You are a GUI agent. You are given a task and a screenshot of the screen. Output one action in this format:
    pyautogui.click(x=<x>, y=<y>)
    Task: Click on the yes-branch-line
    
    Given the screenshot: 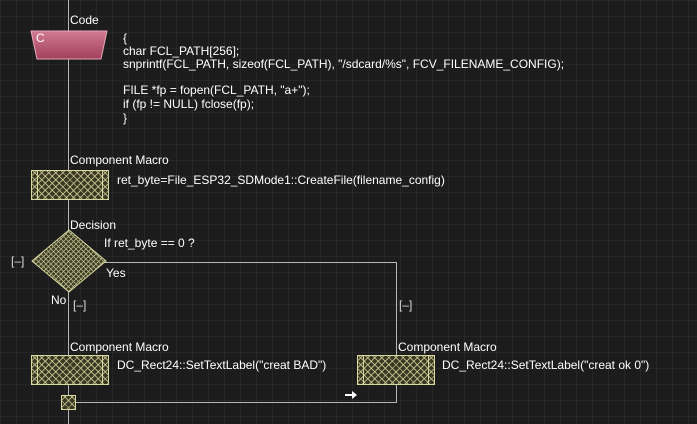 What is the action you would take?
    pyautogui.click(x=246, y=262)
    